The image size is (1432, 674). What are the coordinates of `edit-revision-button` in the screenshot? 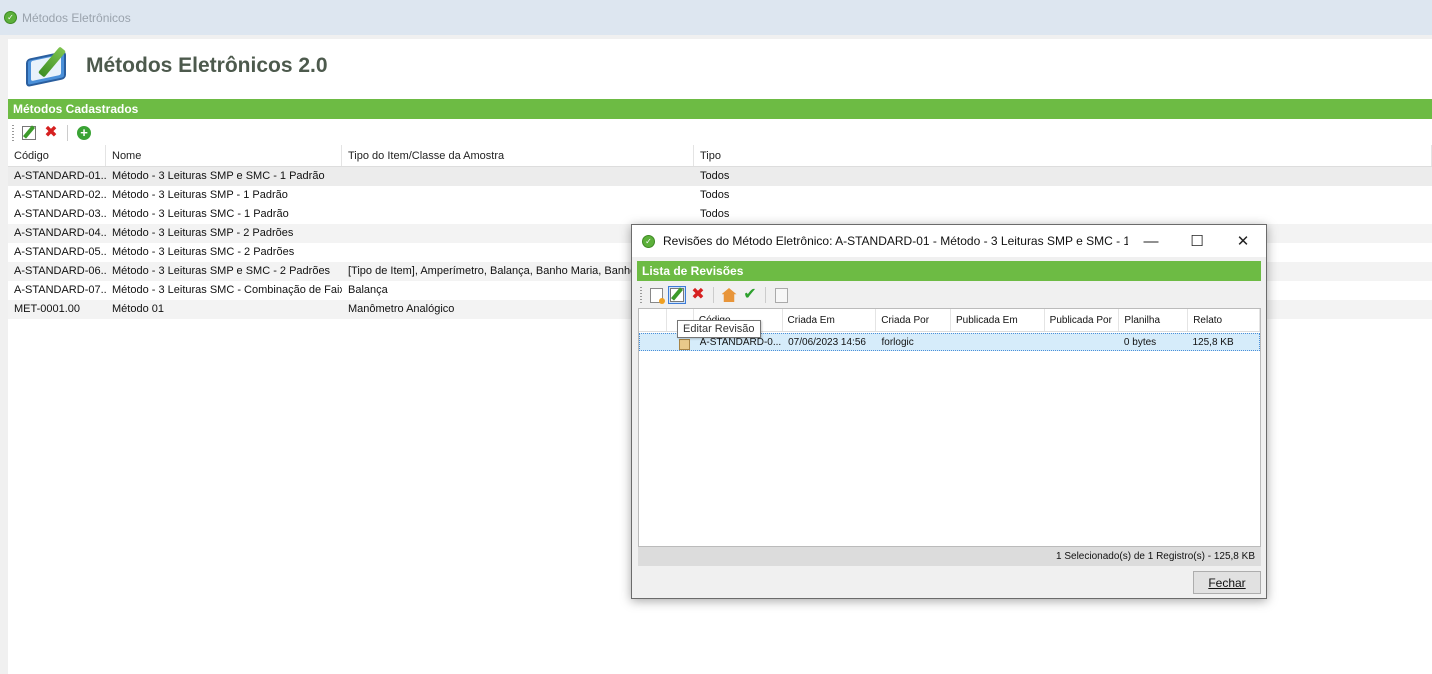 It's located at (677, 295).